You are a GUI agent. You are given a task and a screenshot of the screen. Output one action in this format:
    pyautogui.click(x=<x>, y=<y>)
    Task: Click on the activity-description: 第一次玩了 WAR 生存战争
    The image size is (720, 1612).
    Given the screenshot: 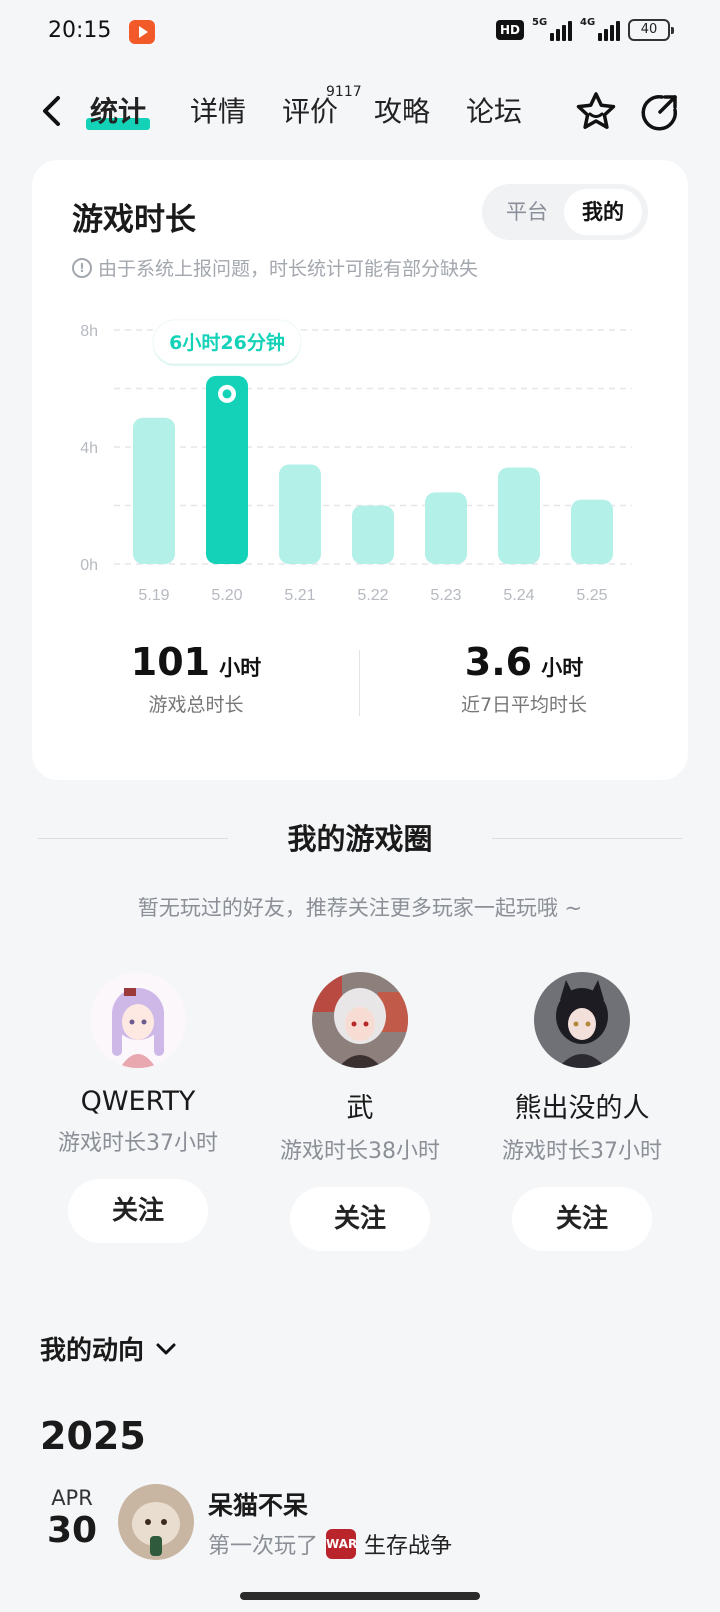 What is the action you would take?
    pyautogui.click(x=330, y=1544)
    